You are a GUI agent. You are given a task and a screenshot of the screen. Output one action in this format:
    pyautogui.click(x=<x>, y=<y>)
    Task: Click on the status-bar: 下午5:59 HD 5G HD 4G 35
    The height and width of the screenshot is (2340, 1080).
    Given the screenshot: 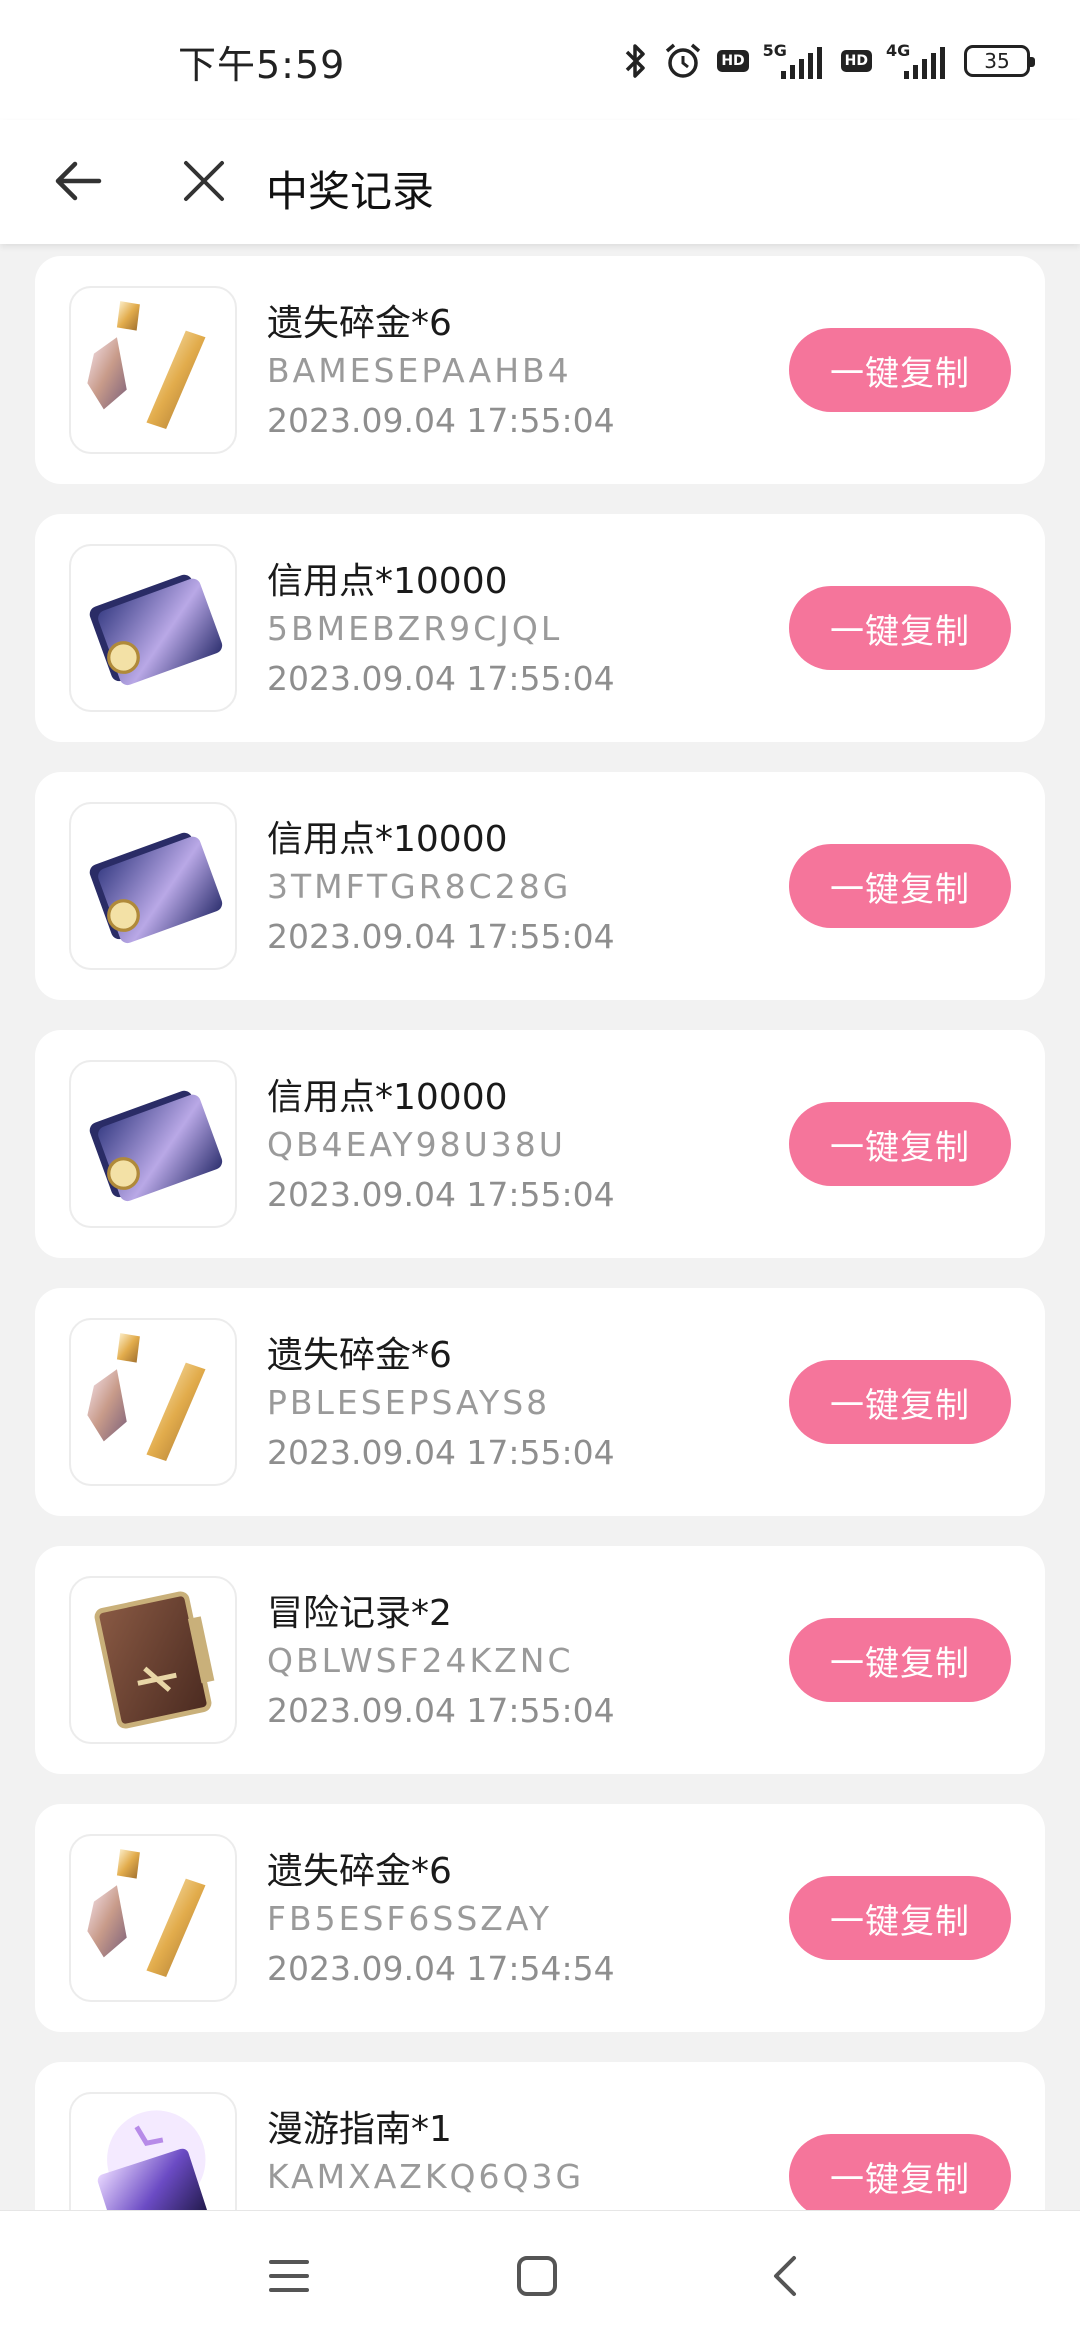 What is the action you would take?
    pyautogui.click(x=540, y=60)
    